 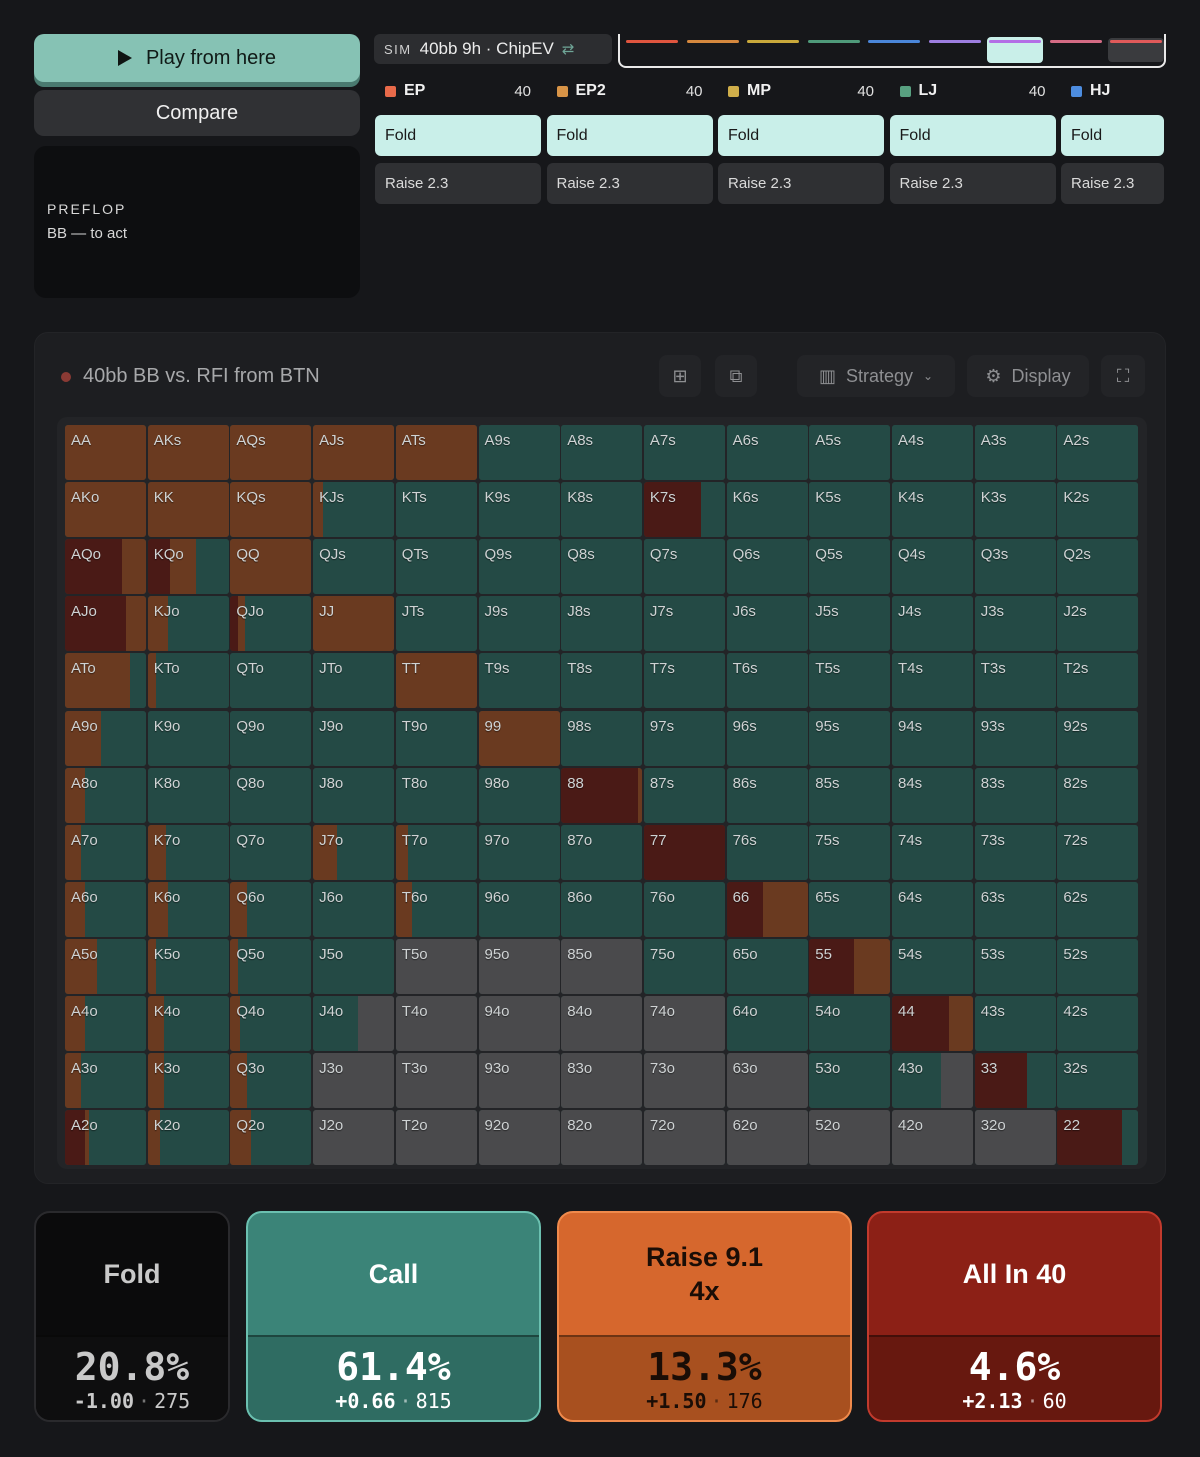 I want to click on hand-cell: A5o, so click(x=105, y=966).